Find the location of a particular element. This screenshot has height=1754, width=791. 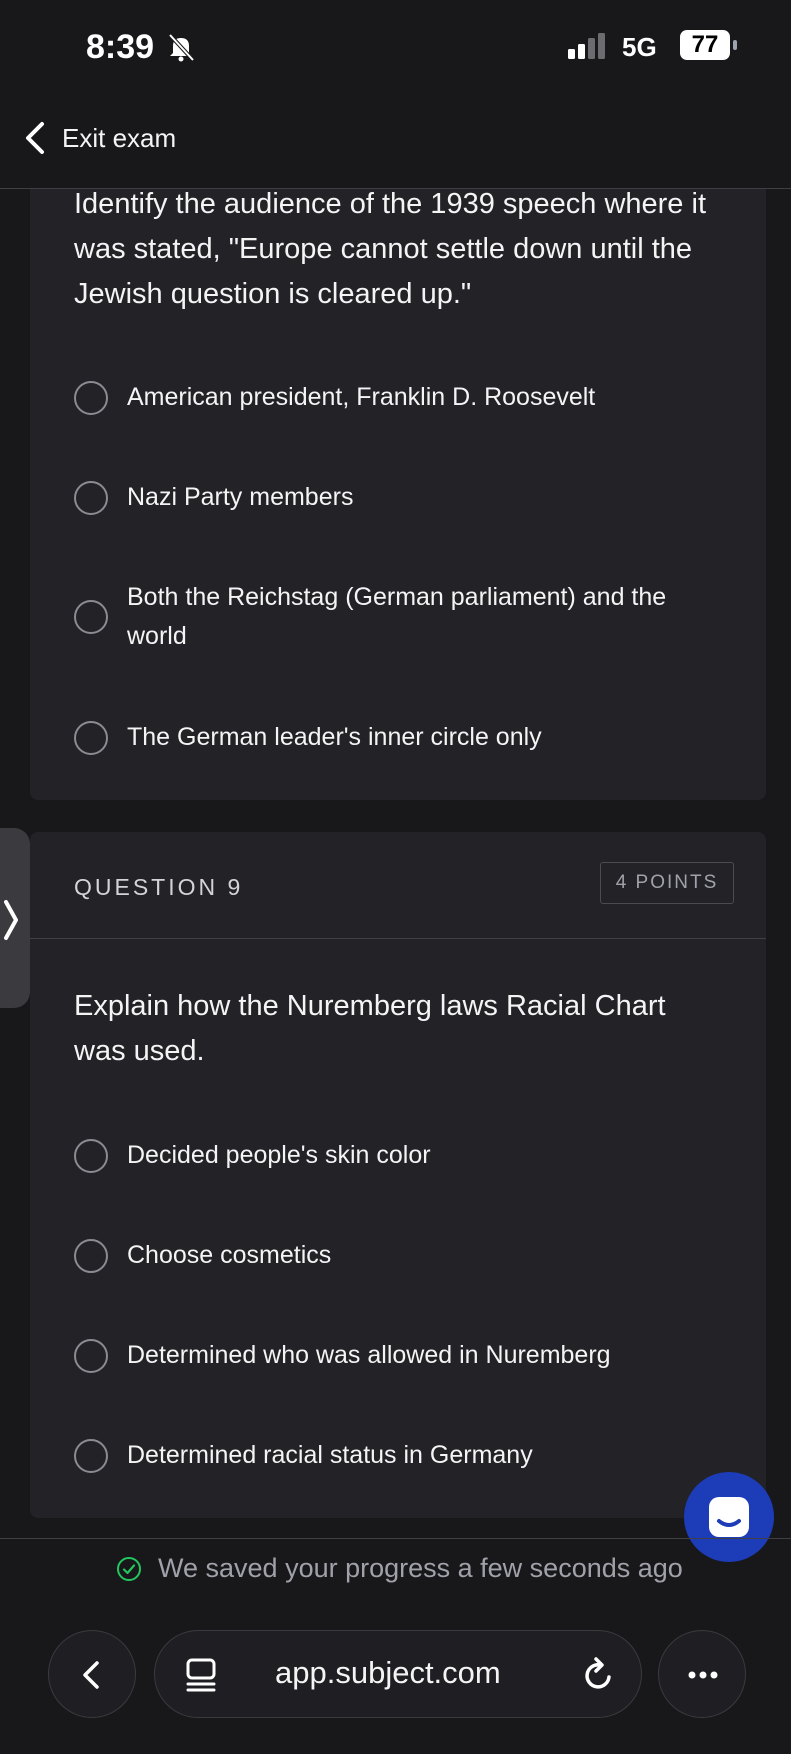

signal-icon is located at coordinates (586, 46).